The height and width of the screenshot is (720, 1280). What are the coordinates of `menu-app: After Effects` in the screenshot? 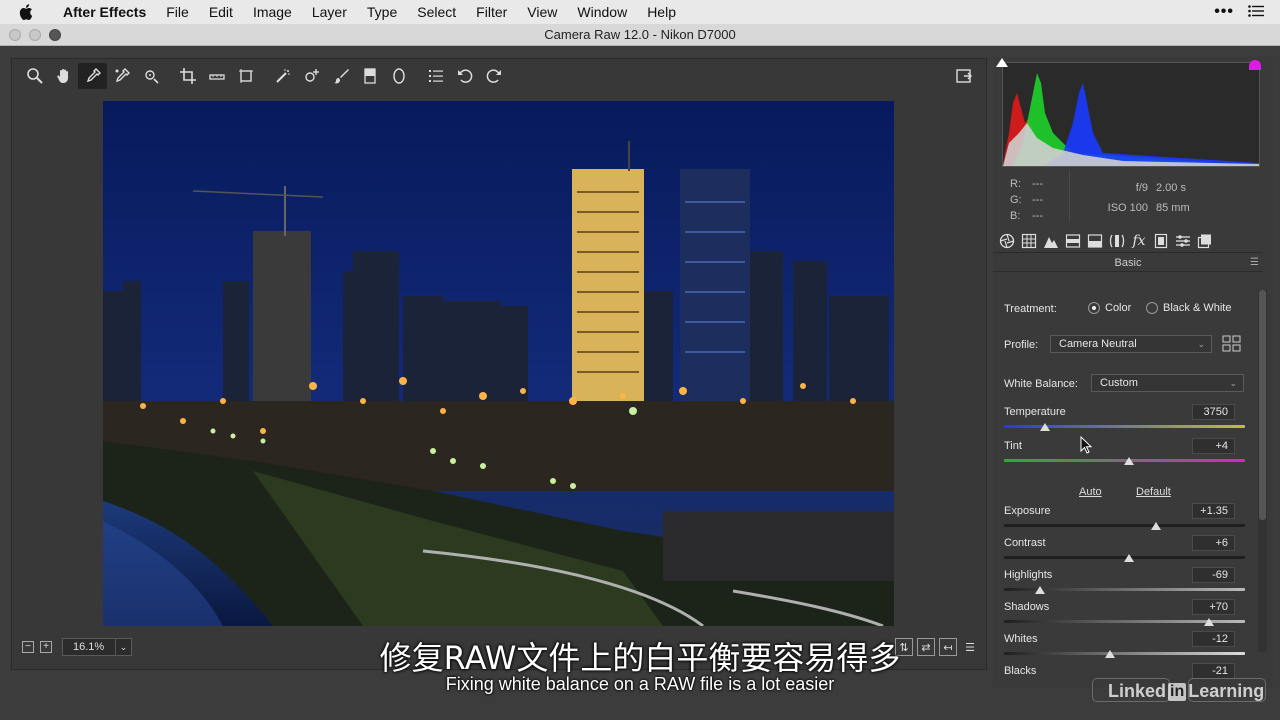 It's located at (104, 12).